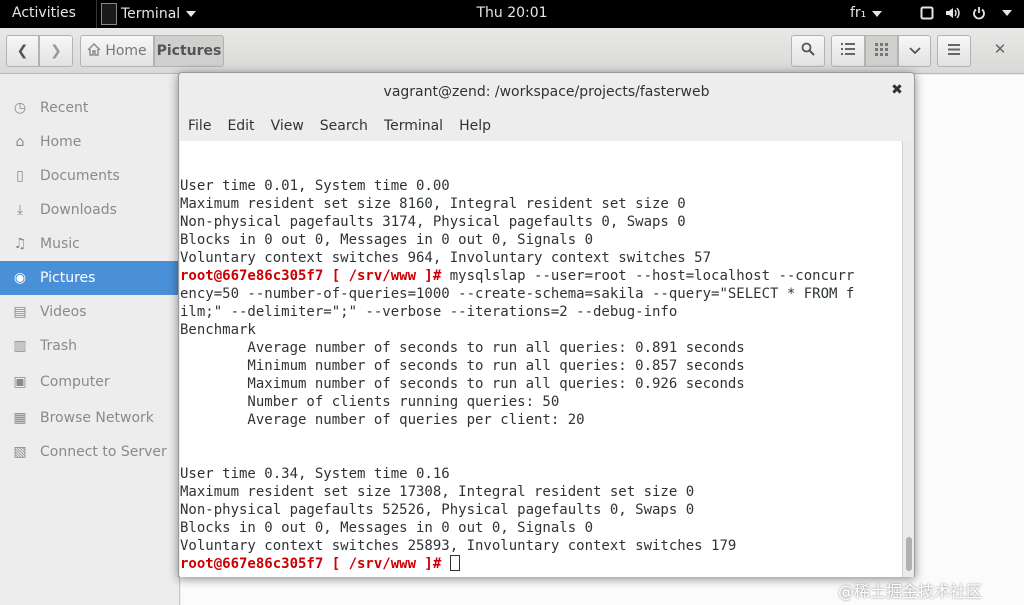  What do you see at coordinates (541, 564) in the screenshot?
I see `terminal-prompt-line: root@667e86c305f7 [ /srv/www ]#` at bounding box center [541, 564].